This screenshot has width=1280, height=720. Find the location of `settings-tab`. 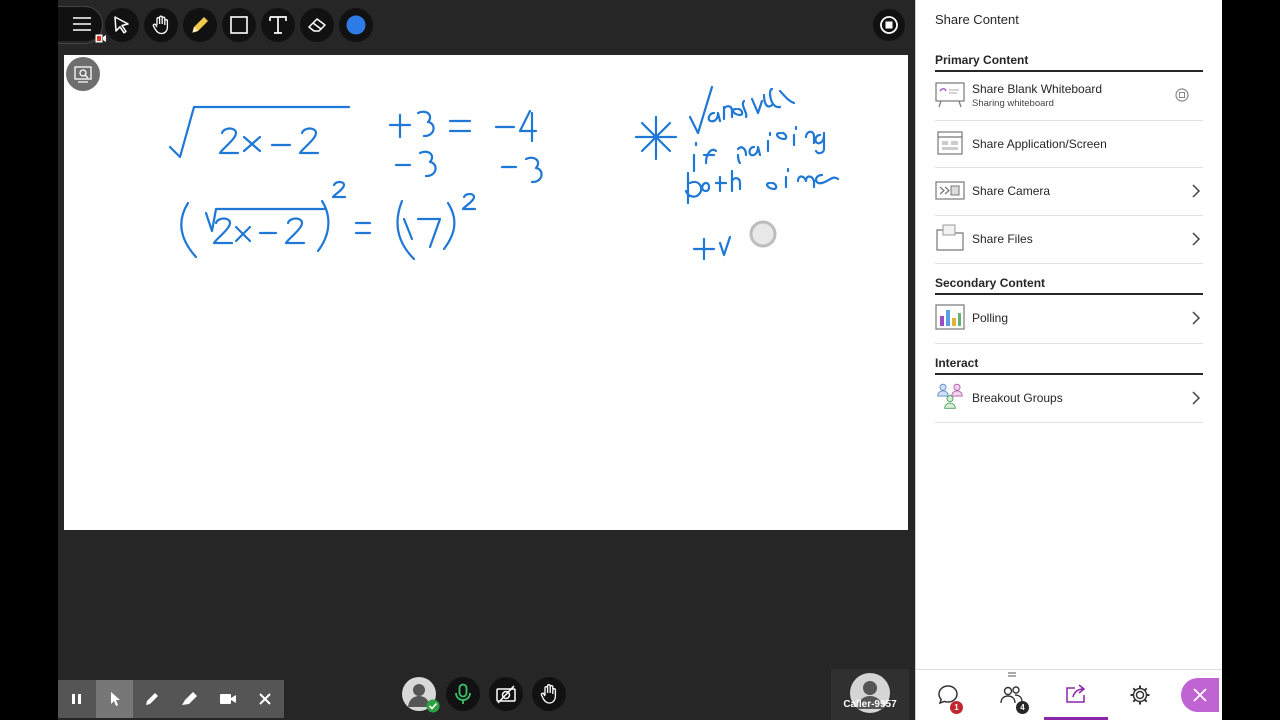

settings-tab is located at coordinates (1140, 695).